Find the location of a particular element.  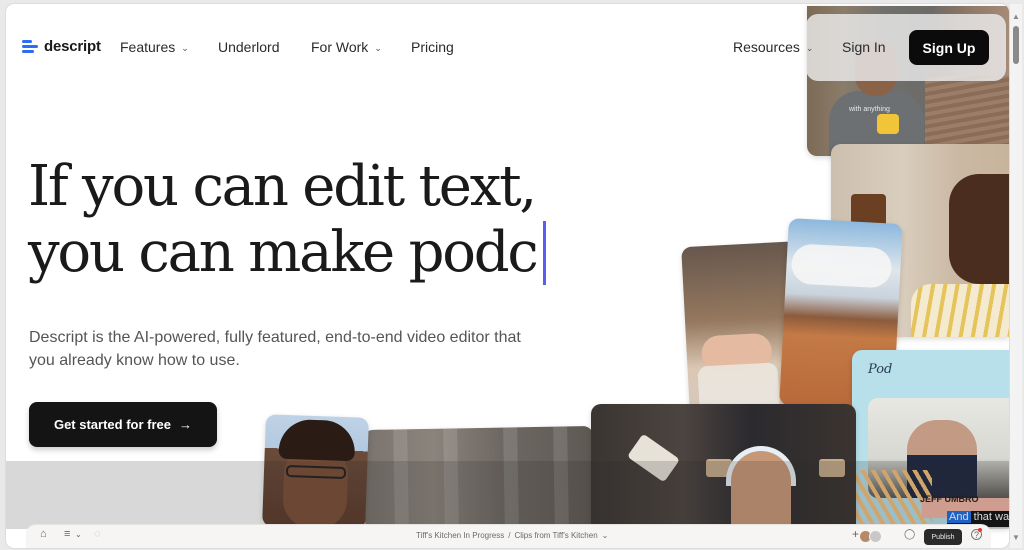

caption-highlight: And is located at coordinates (959, 517).